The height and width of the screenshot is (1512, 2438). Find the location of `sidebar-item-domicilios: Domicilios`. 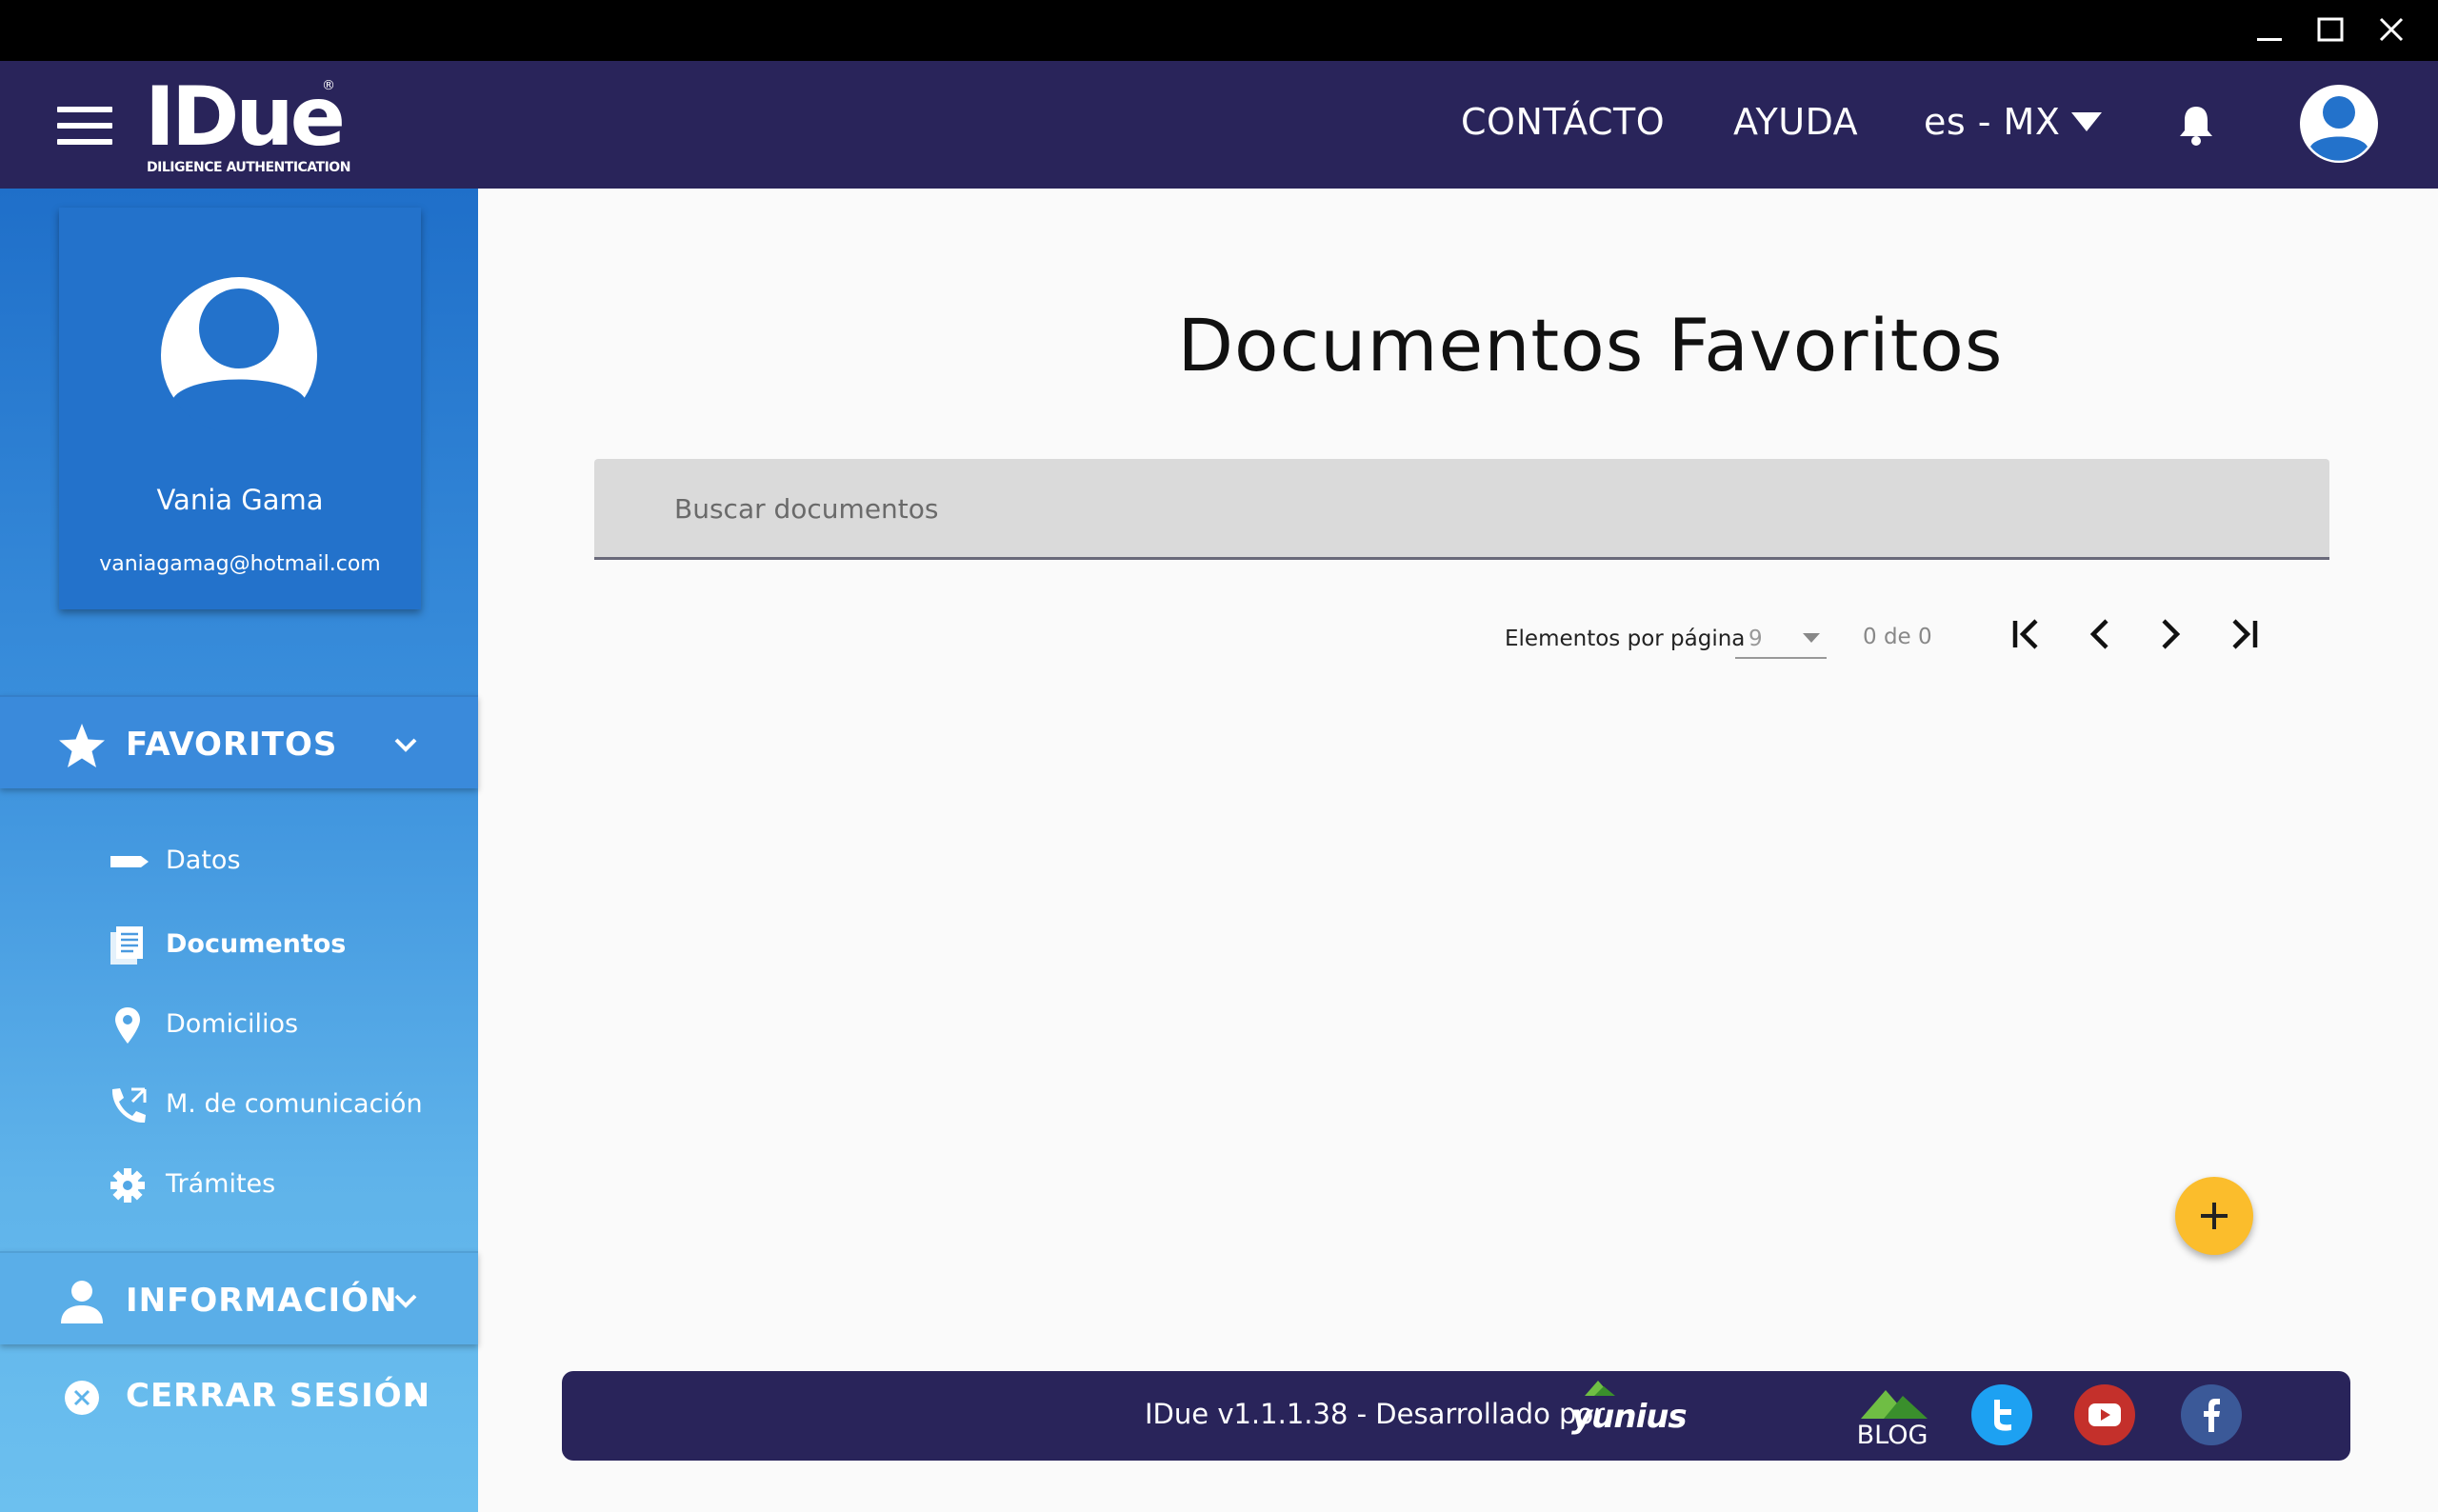

sidebar-item-domicilios: Domicilios is located at coordinates (239, 1024).